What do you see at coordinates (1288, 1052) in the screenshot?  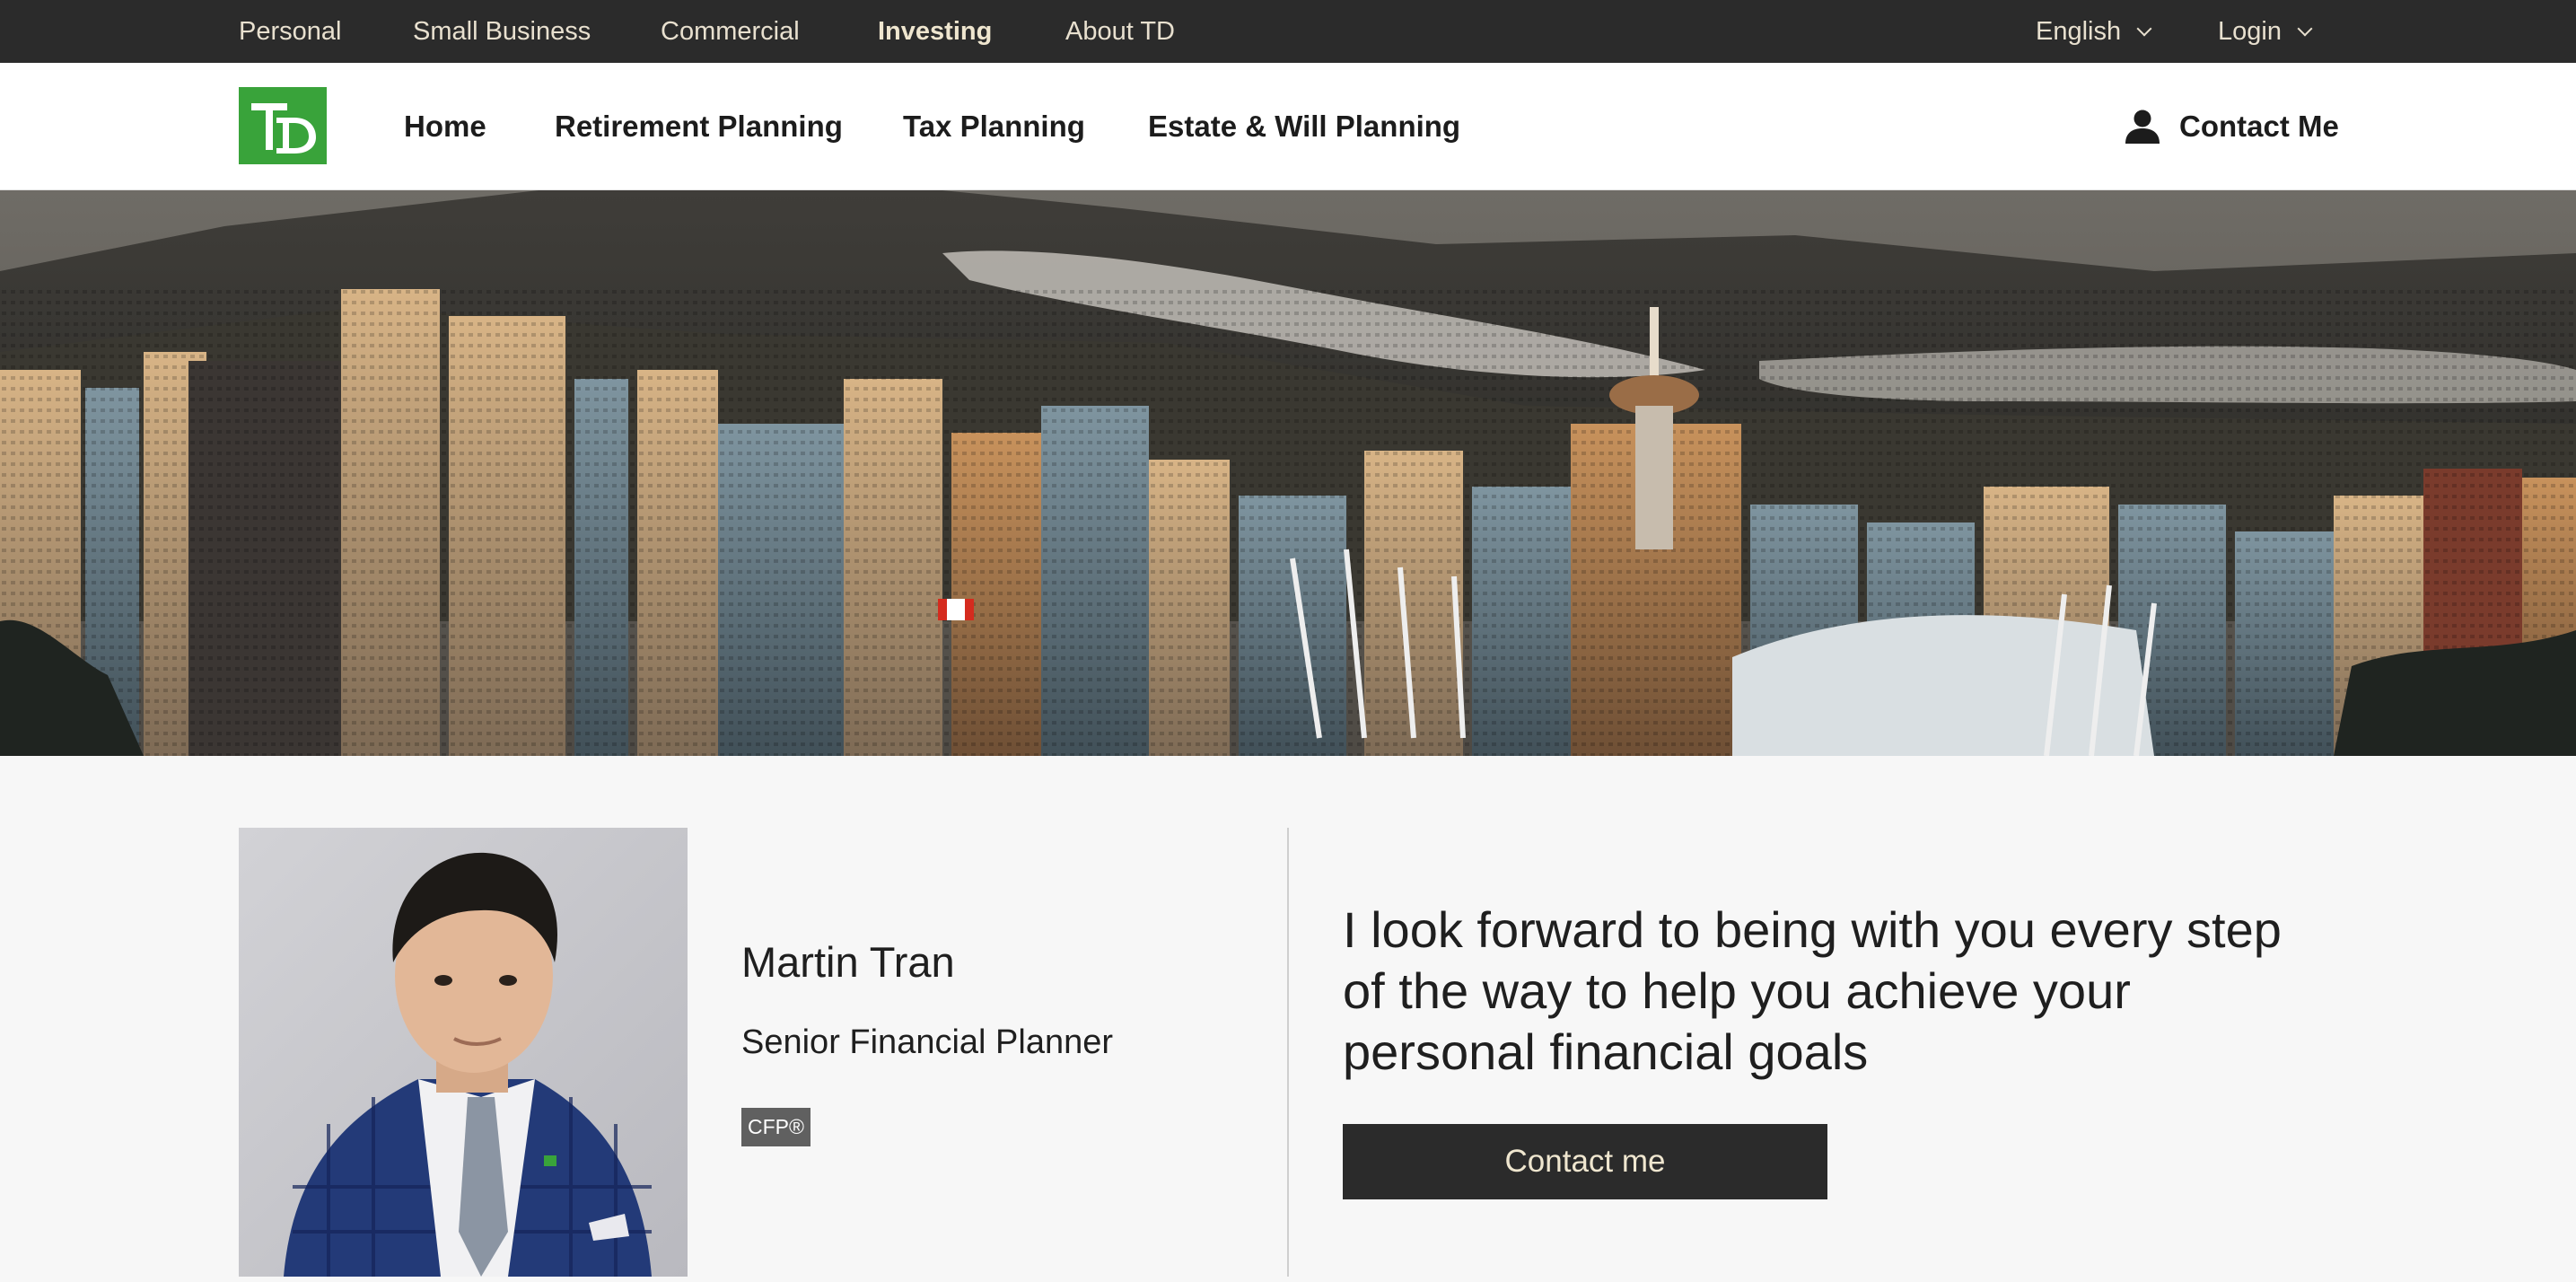 I see `section-divider` at bounding box center [1288, 1052].